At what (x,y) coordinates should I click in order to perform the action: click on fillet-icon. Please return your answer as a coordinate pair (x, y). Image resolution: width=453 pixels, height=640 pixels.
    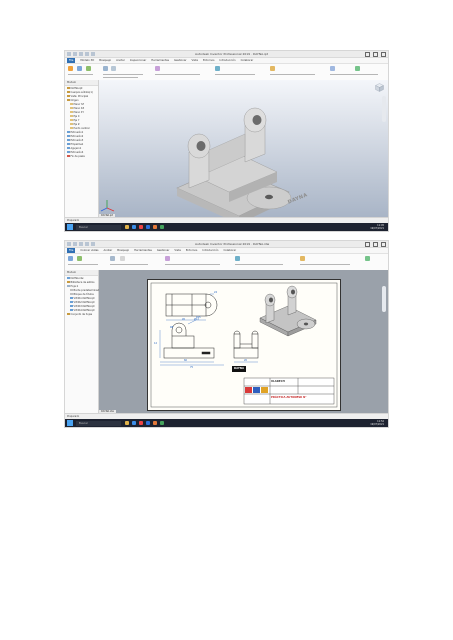
    Looking at the image, I should click on (113, 68).